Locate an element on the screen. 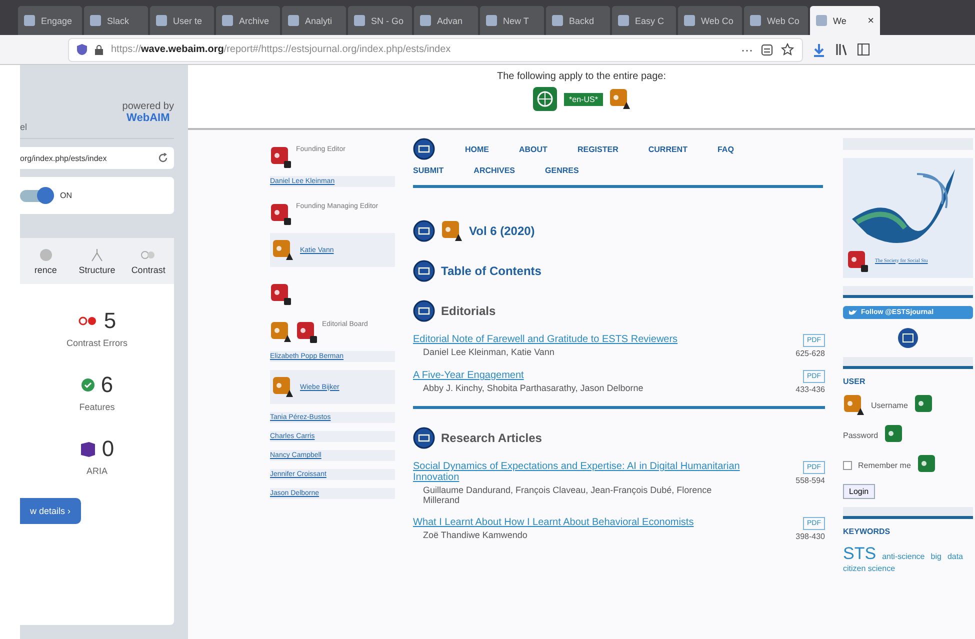 This screenshot has width=975, height=639. view-tab: Structure is located at coordinates (97, 261).